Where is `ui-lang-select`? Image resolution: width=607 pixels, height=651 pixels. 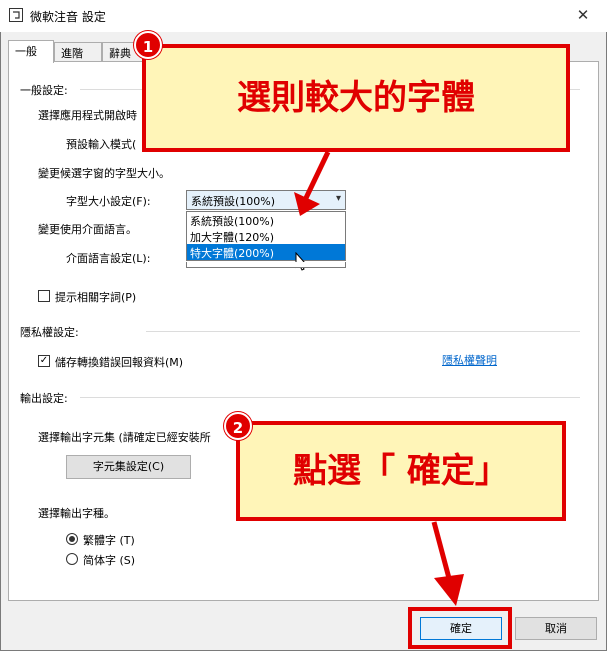 ui-lang-select is located at coordinates (266, 265).